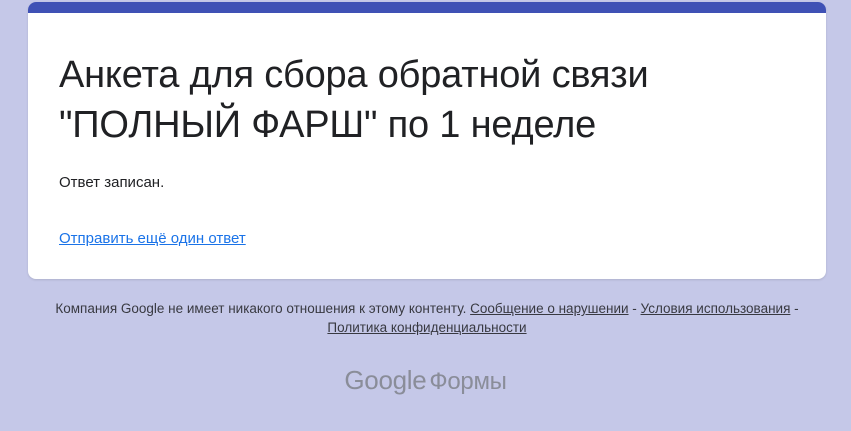 The image size is (851, 431). What do you see at coordinates (385, 380) in the screenshot?
I see `brand-google-text: Google` at bounding box center [385, 380].